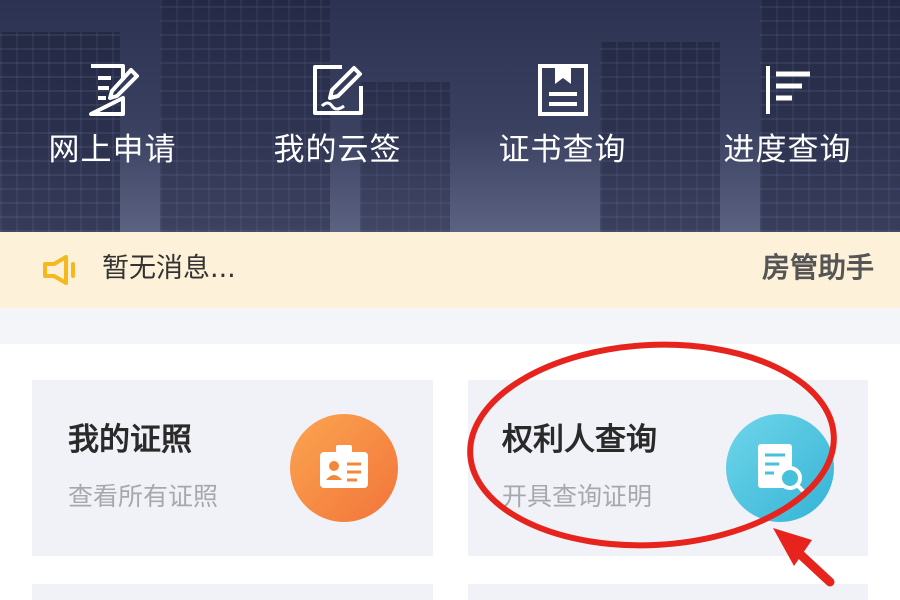  Describe the element at coordinates (130, 440) in the screenshot. I see `card-title: 我的证照` at that location.